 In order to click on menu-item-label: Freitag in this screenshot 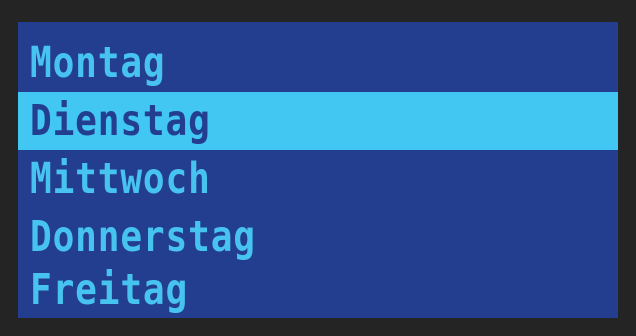, I will do `click(109, 290)`.